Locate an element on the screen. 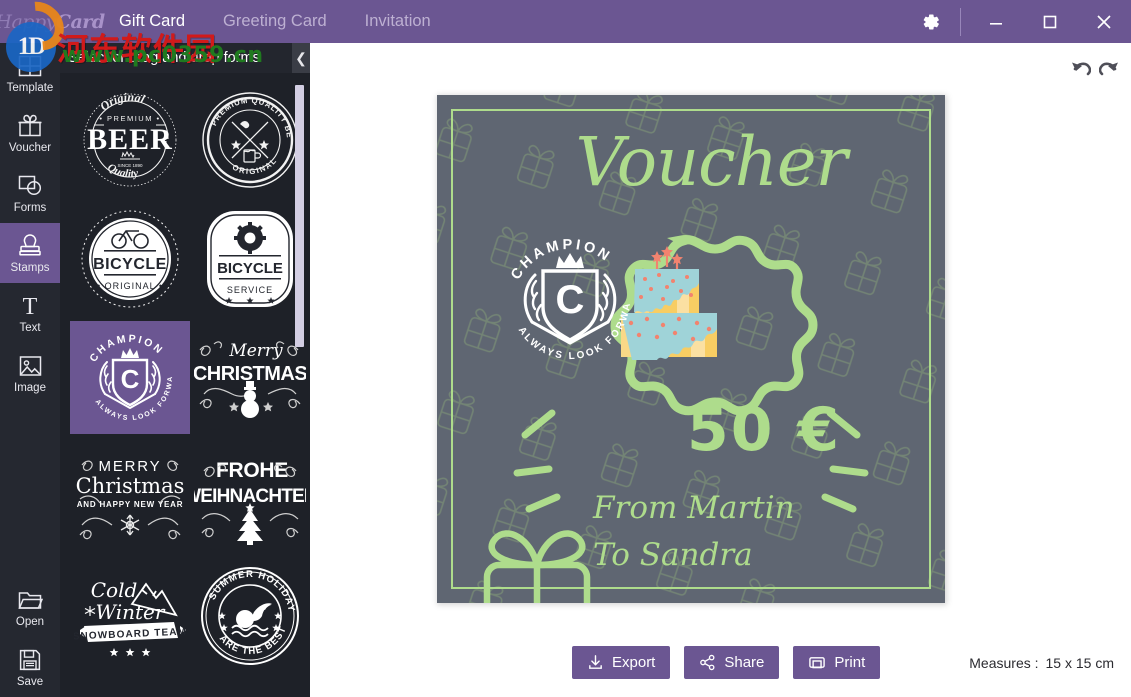  list-item: BICYCLE • ORIGINAL • is located at coordinates (130, 258).